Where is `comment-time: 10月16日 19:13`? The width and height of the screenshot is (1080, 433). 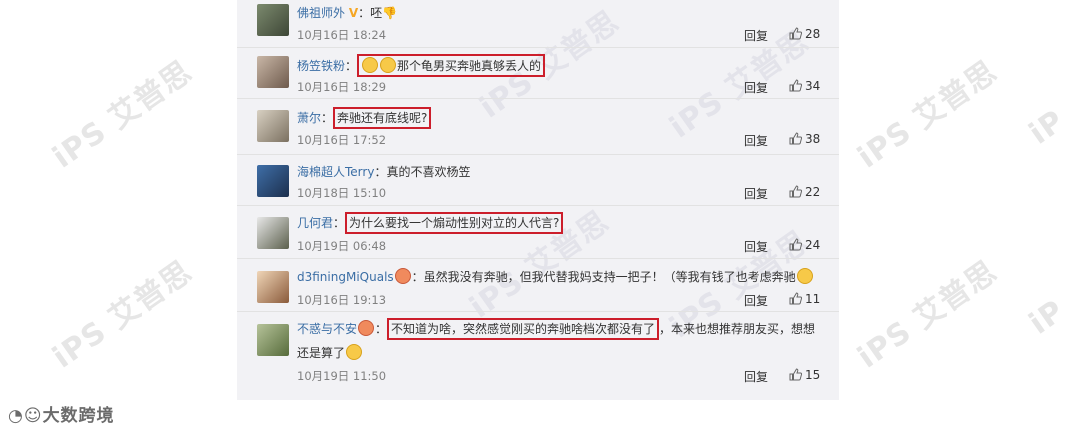 comment-time: 10月16日 19:13 is located at coordinates (342, 300).